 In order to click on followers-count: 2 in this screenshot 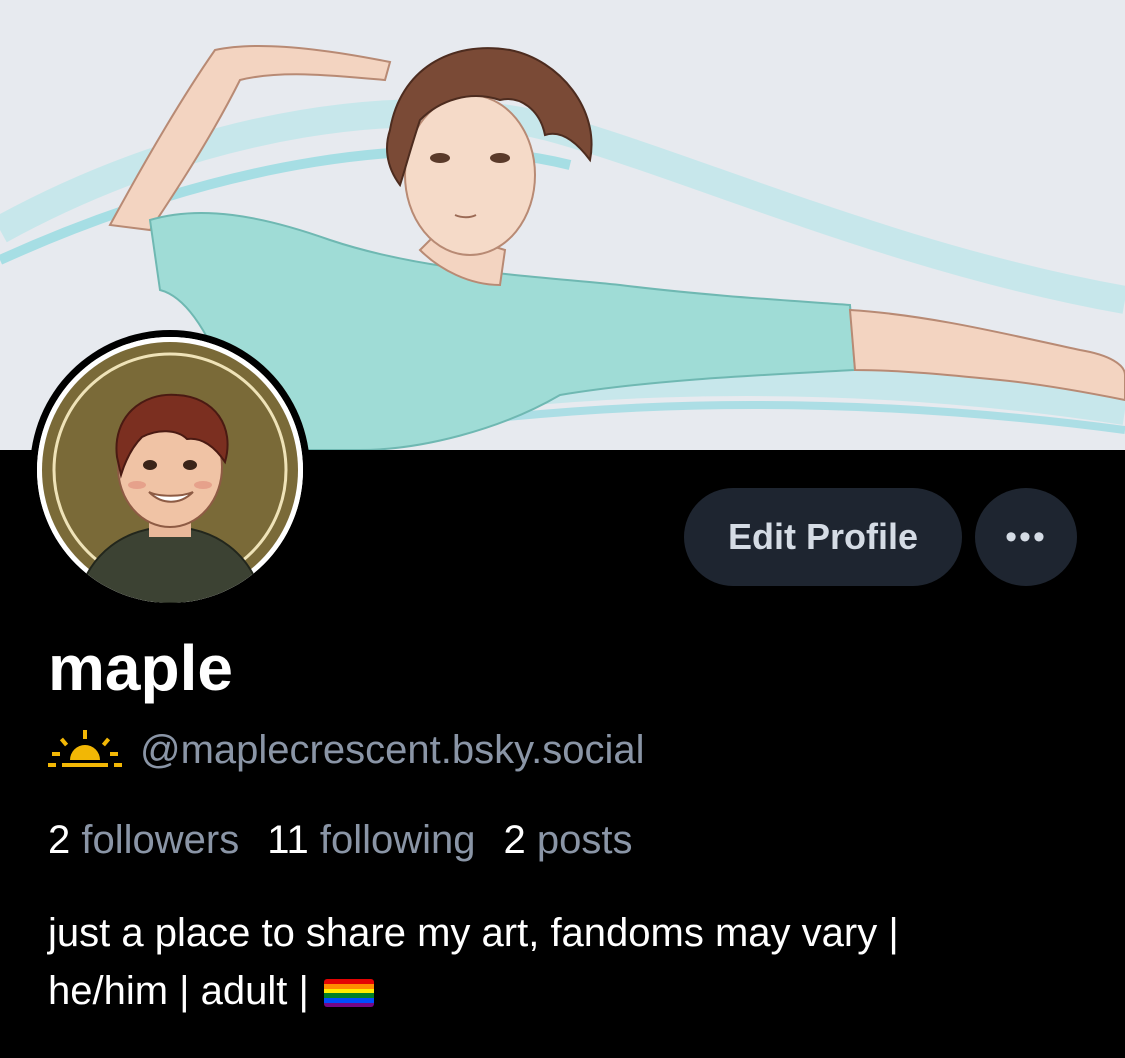, I will do `click(59, 839)`.